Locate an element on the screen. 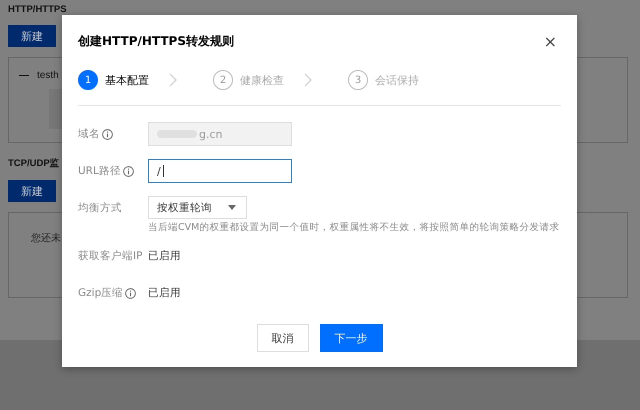 This screenshot has height=410, width=640. step: 1 基本配置 is located at coordinates (113, 80).